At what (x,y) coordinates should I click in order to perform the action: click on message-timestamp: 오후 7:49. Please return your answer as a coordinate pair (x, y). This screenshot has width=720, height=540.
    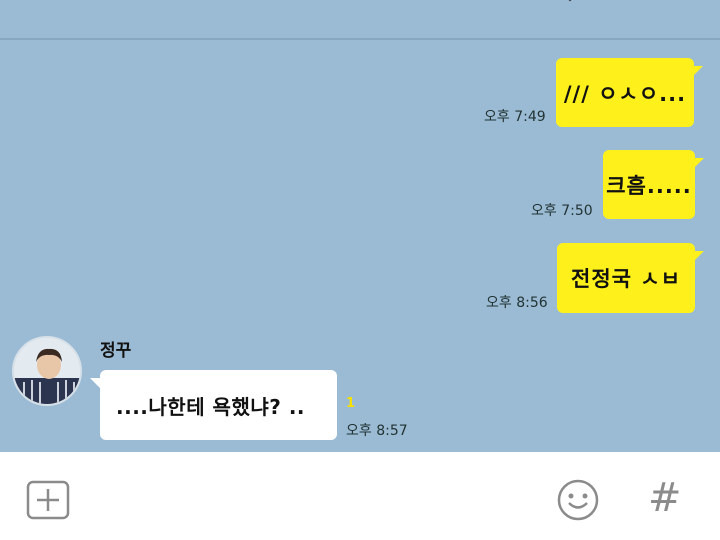
    Looking at the image, I should click on (515, 117).